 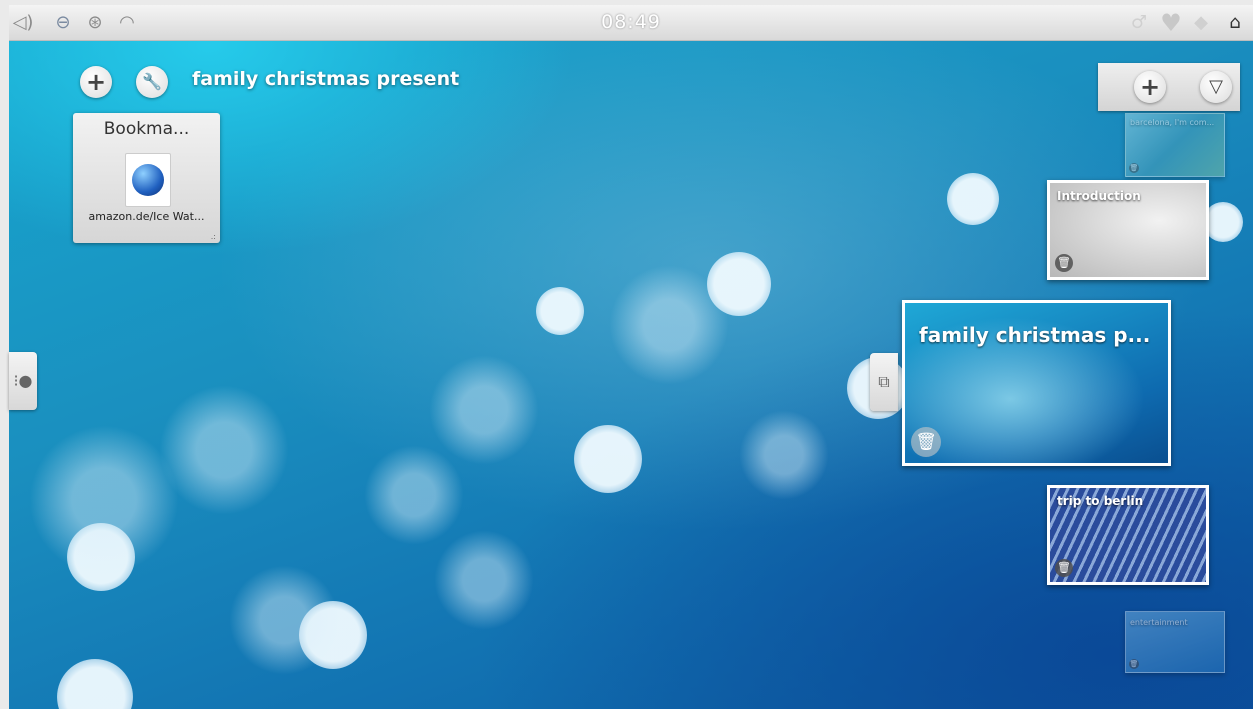 What do you see at coordinates (1036, 383) in the screenshot?
I see `activity-thumbnail-family-christmas: family christmas p... 🗑` at bounding box center [1036, 383].